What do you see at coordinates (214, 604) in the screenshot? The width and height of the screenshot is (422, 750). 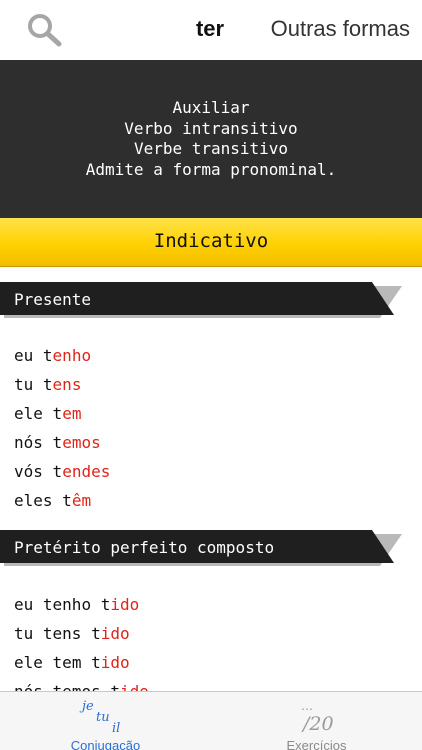 I see `conjugation-row: eu tenho tido` at bounding box center [214, 604].